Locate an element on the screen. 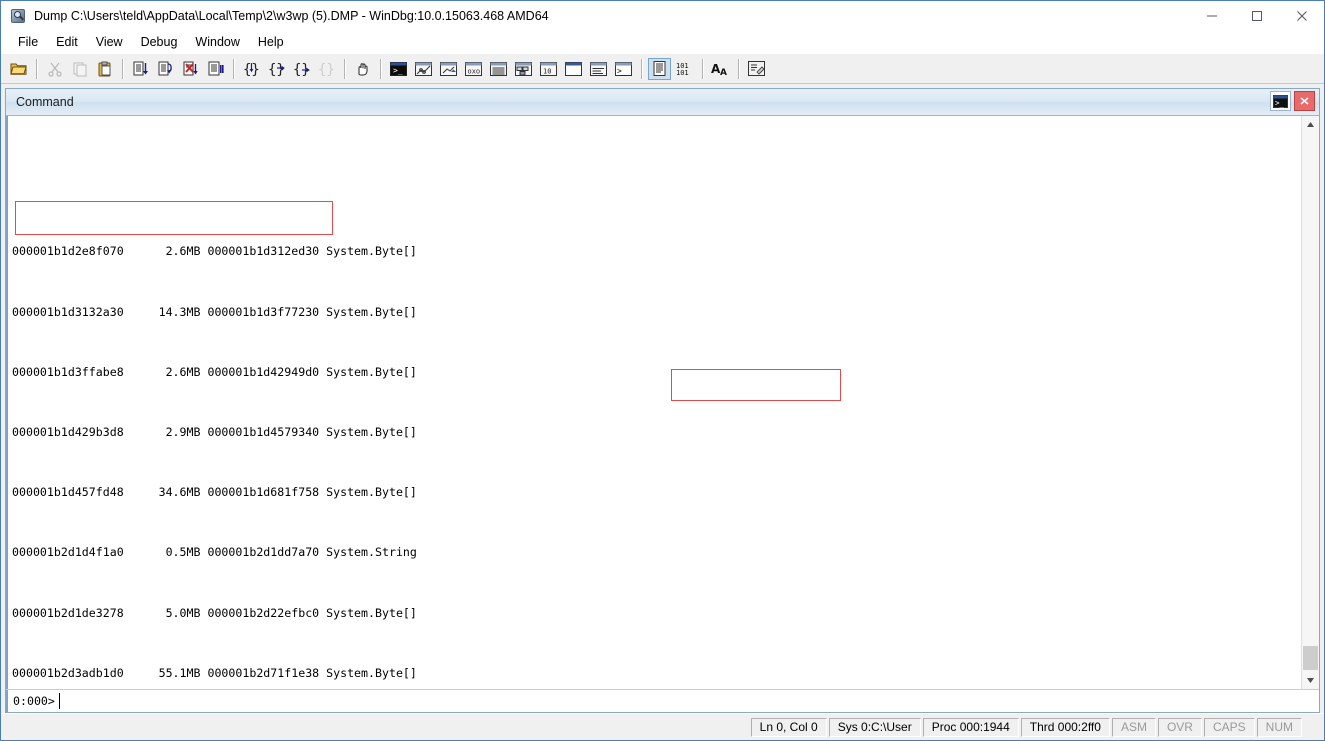 This screenshot has height=741, width=1325. svg-text: oxo is located at coordinates (474, 71).